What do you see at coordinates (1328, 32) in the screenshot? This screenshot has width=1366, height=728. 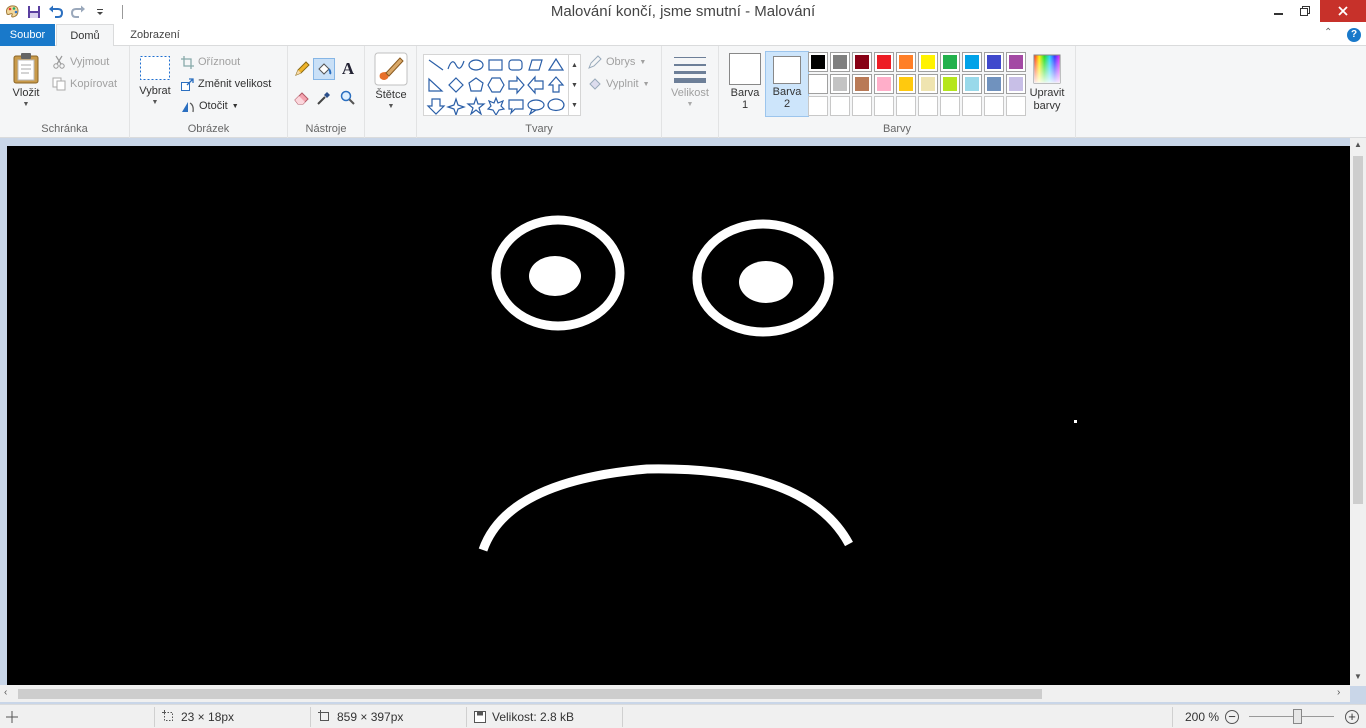 I see `collapse-ribbon-icon: ⌃` at bounding box center [1328, 32].